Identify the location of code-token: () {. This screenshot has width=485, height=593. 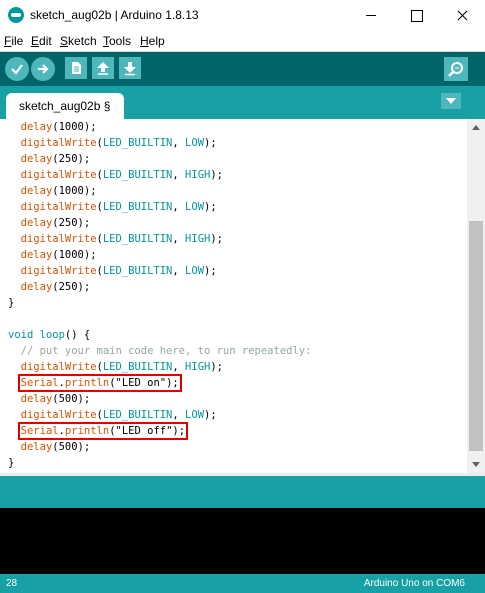
(77, 335).